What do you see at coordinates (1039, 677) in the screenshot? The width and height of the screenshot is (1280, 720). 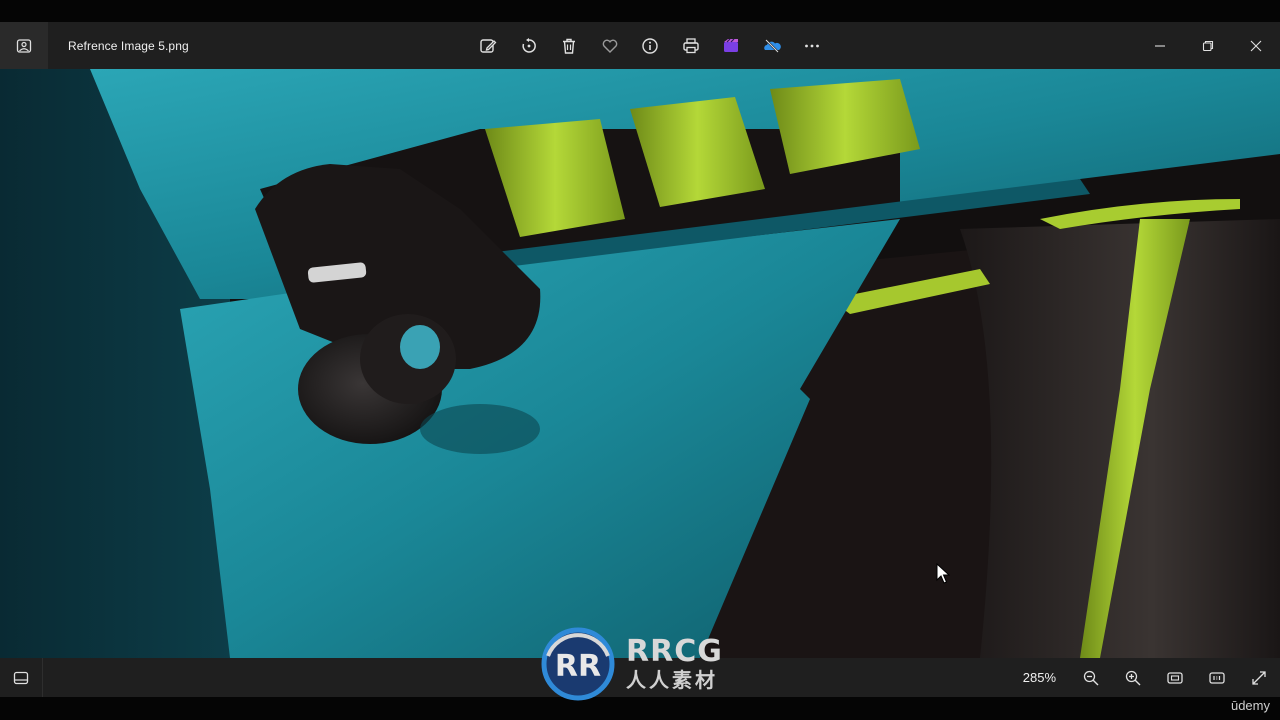 I see `zoom-level: 285%` at bounding box center [1039, 677].